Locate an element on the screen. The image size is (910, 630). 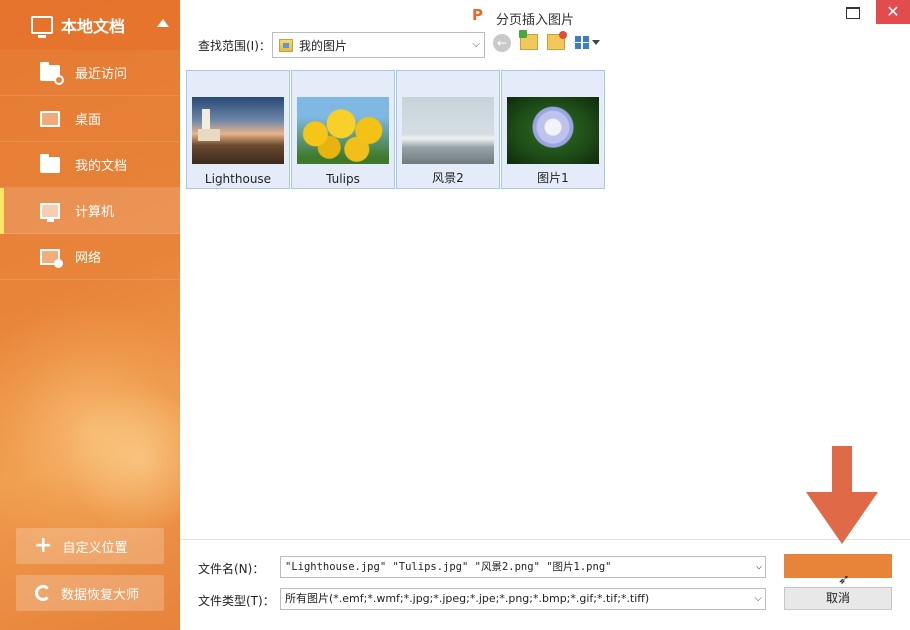
lookin-value: 我的图片 is located at coordinates (323, 45).